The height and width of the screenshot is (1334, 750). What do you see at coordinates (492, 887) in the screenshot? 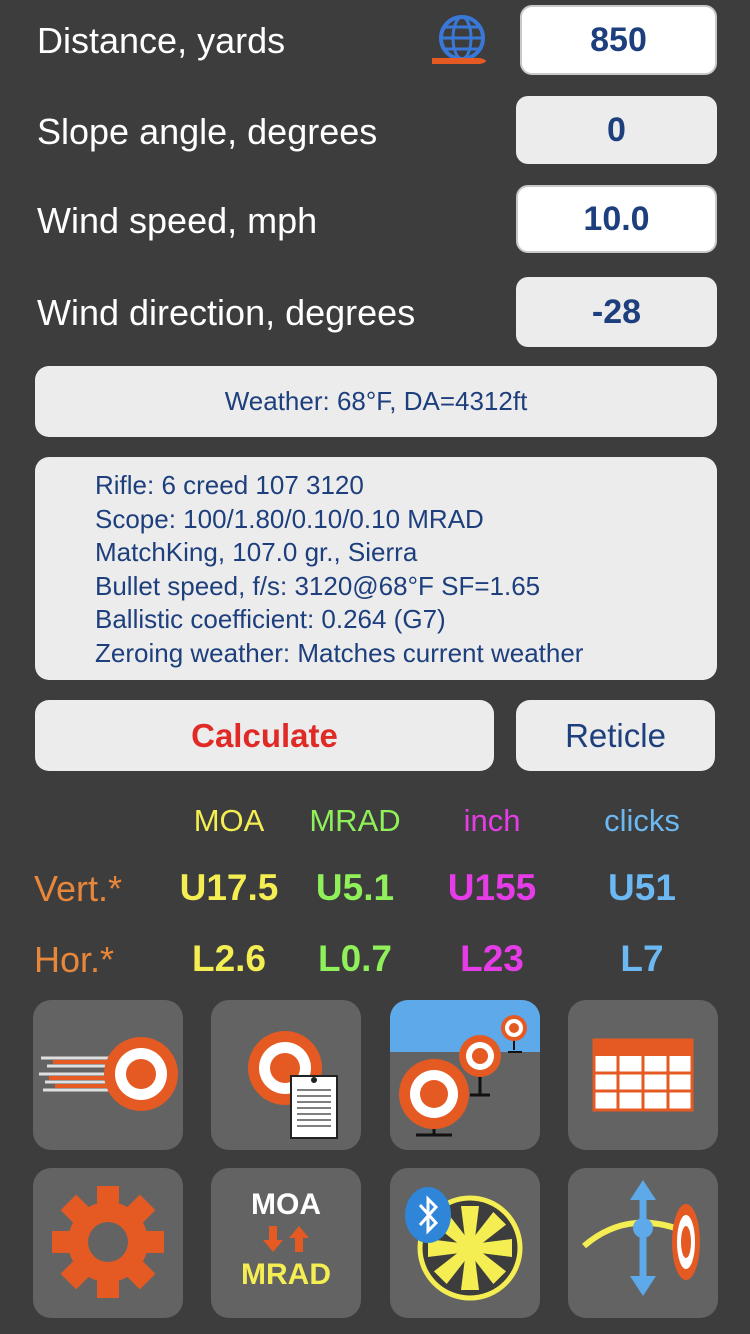
I see `vertical-inch-value: U155` at bounding box center [492, 887].